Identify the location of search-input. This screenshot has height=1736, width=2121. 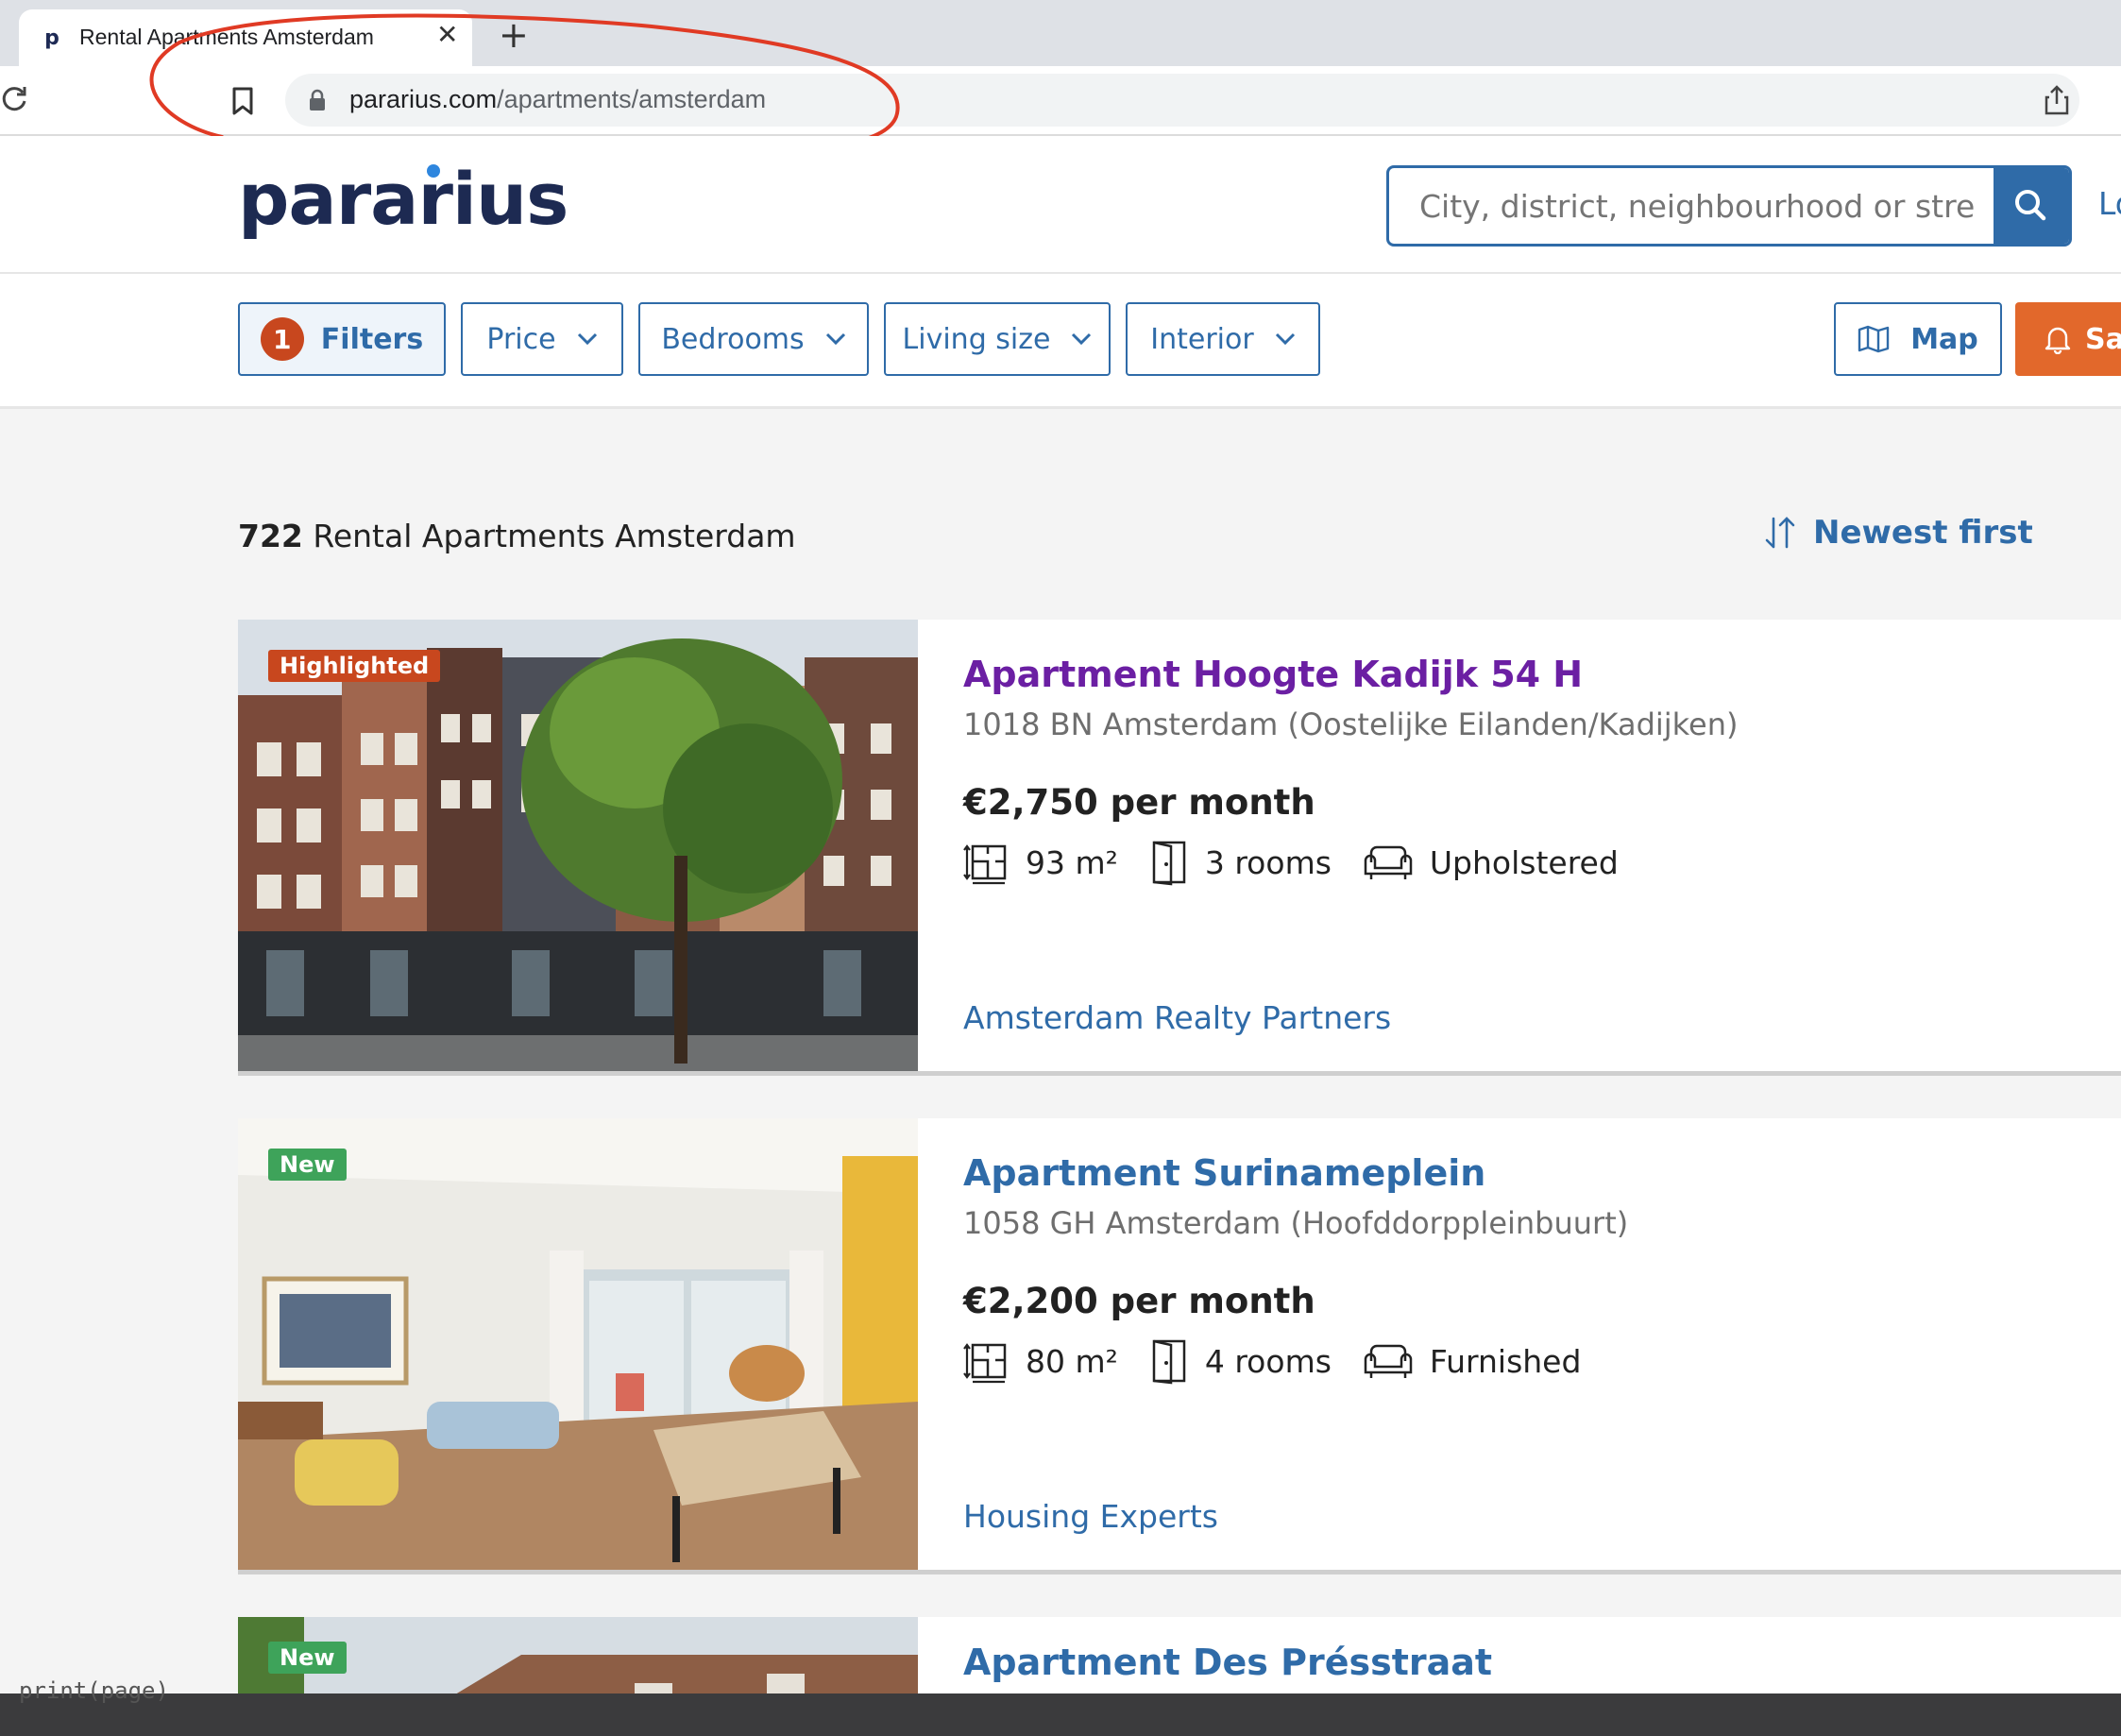
(1697, 206).